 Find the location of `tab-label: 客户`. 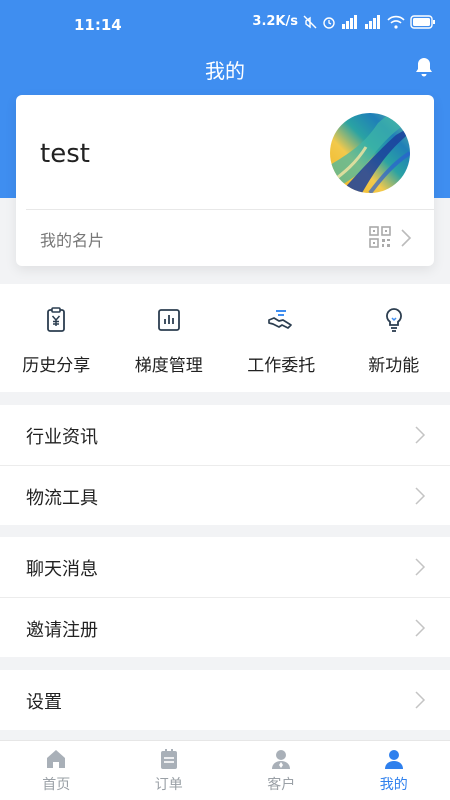

tab-label: 客户 is located at coordinates (281, 785).